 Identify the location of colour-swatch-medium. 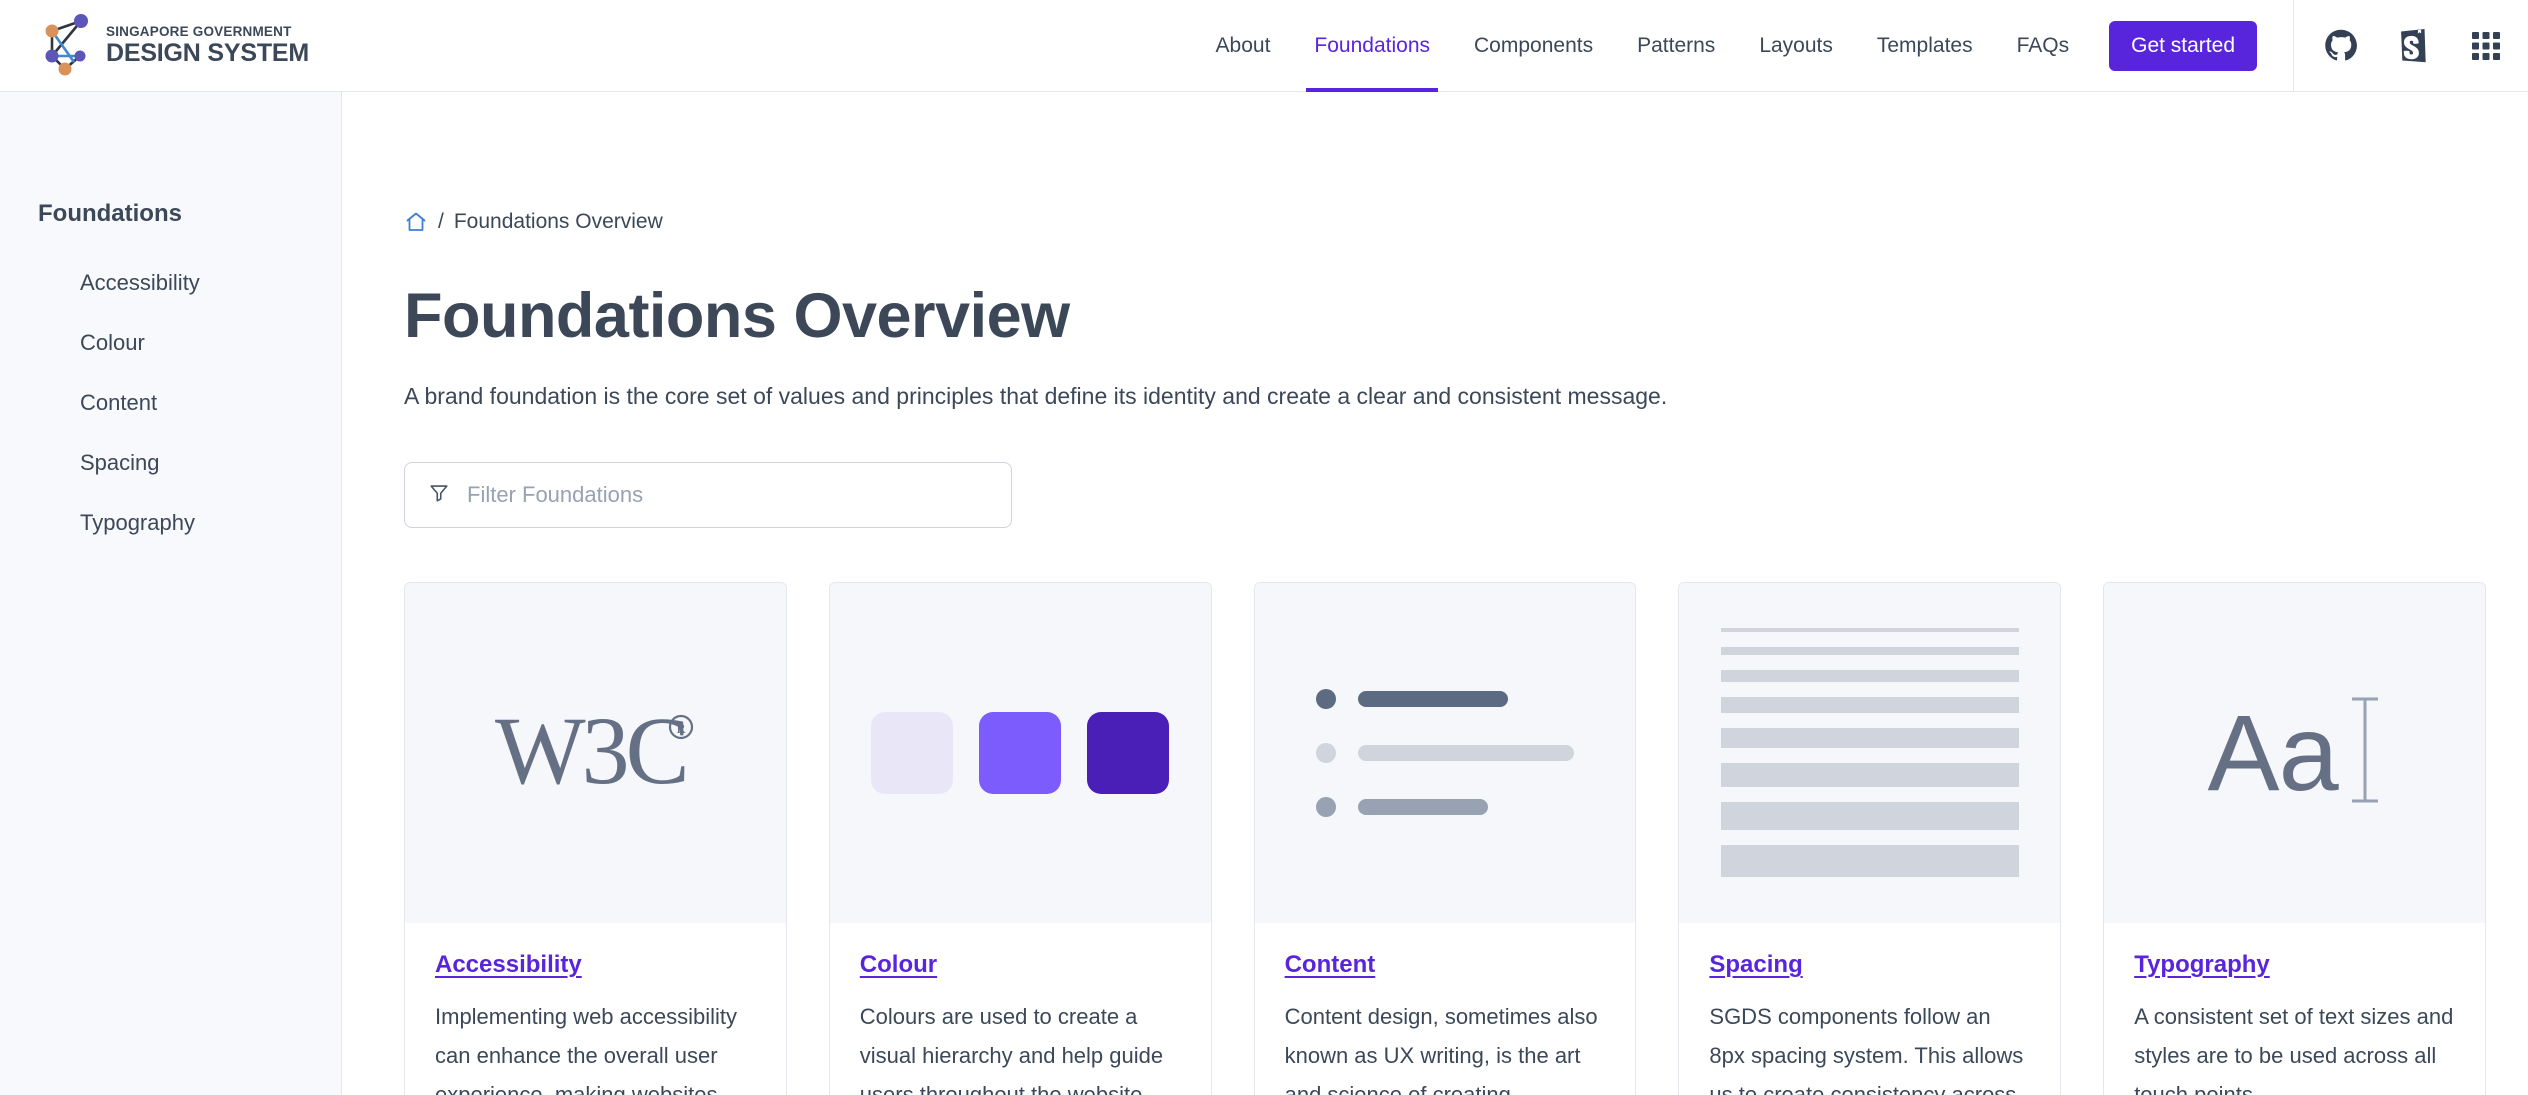
(1020, 752).